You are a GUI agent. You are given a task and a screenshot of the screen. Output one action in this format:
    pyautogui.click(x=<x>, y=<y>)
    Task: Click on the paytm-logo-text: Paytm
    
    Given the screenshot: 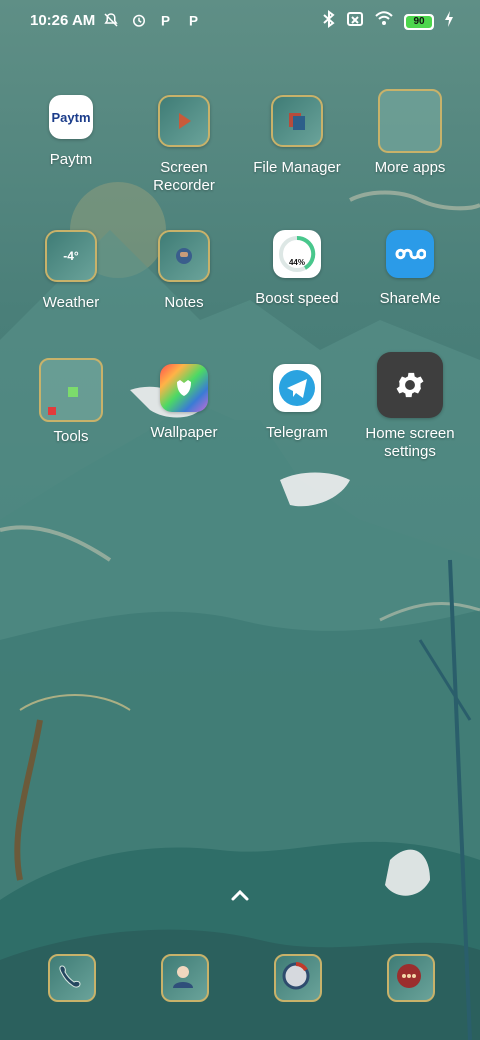 What is the action you would take?
    pyautogui.click(x=71, y=117)
    